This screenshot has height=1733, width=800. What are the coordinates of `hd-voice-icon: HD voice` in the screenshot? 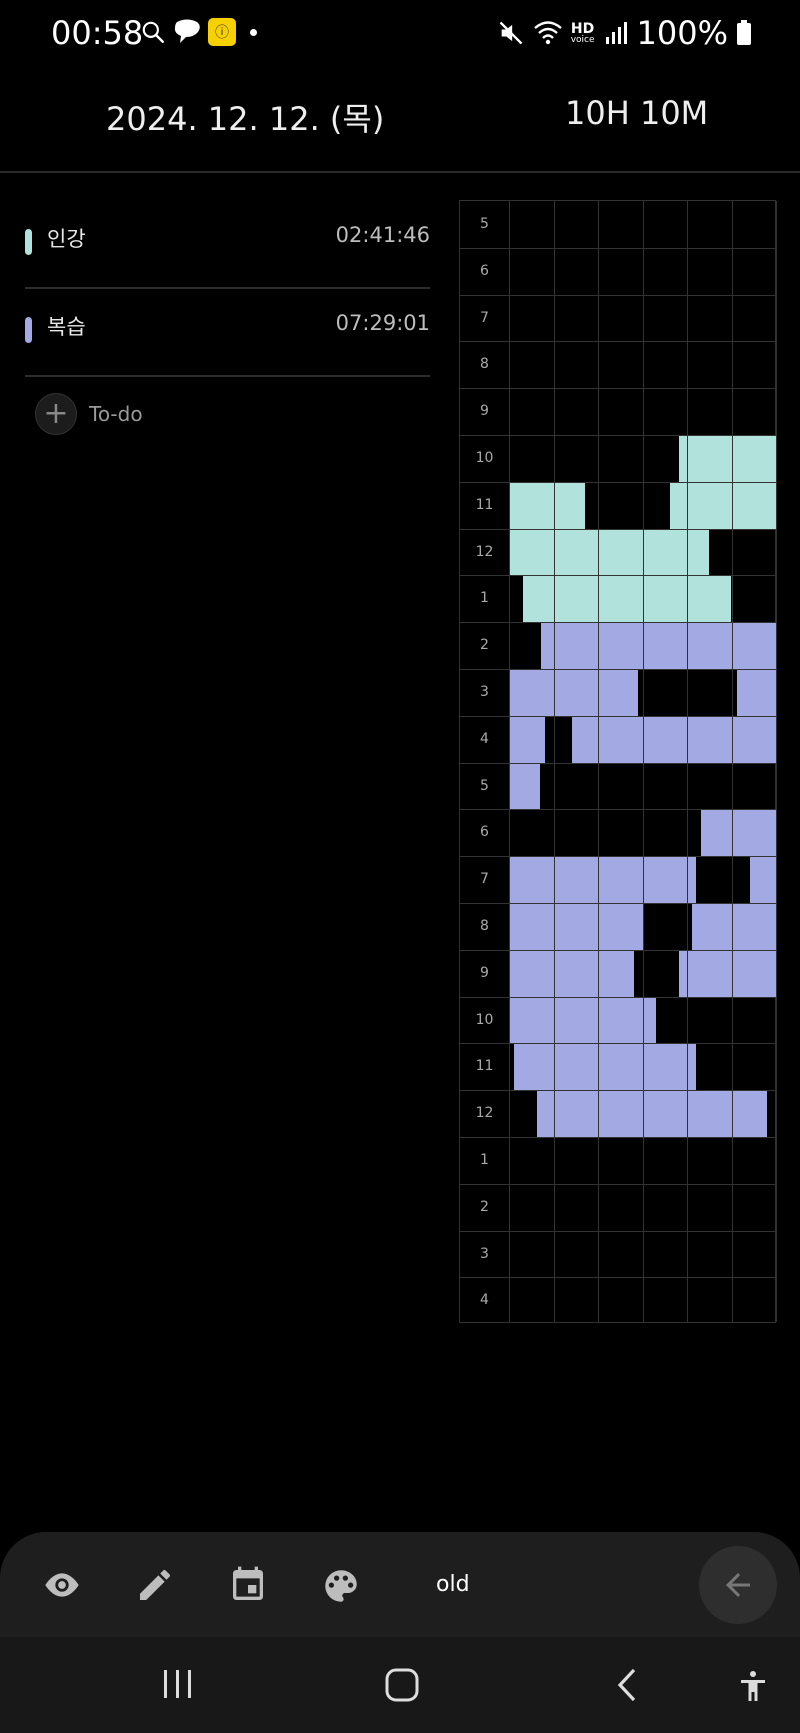 It's located at (583, 33).